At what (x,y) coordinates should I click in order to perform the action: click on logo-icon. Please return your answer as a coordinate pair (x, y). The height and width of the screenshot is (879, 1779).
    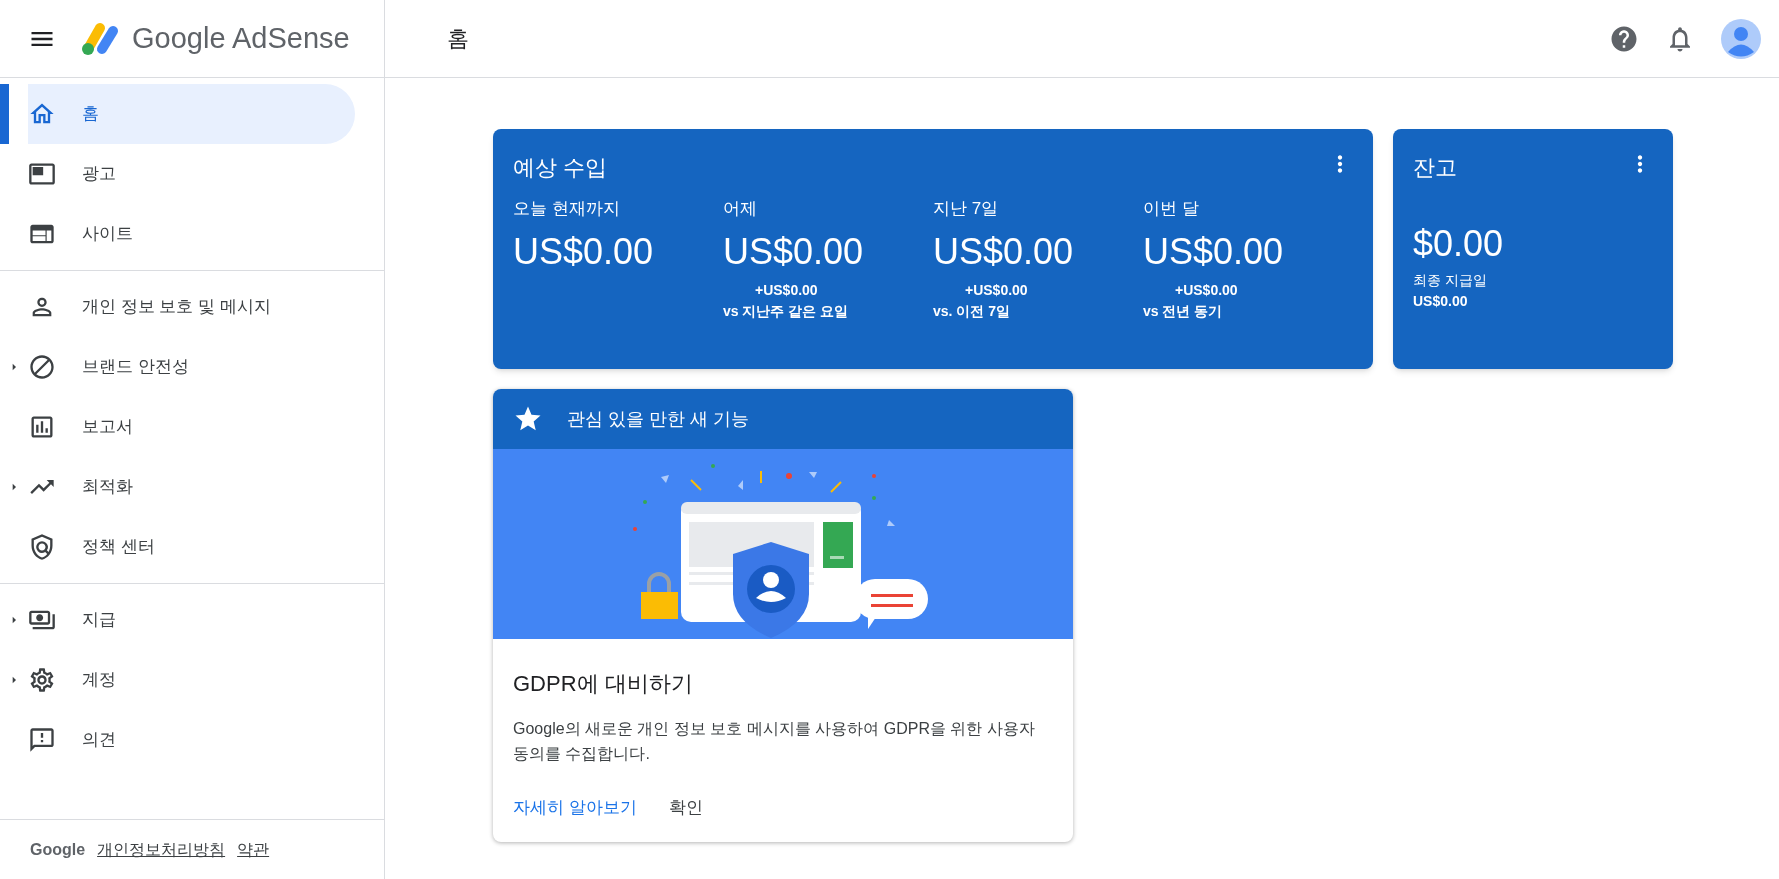
    Looking at the image, I should click on (100, 38).